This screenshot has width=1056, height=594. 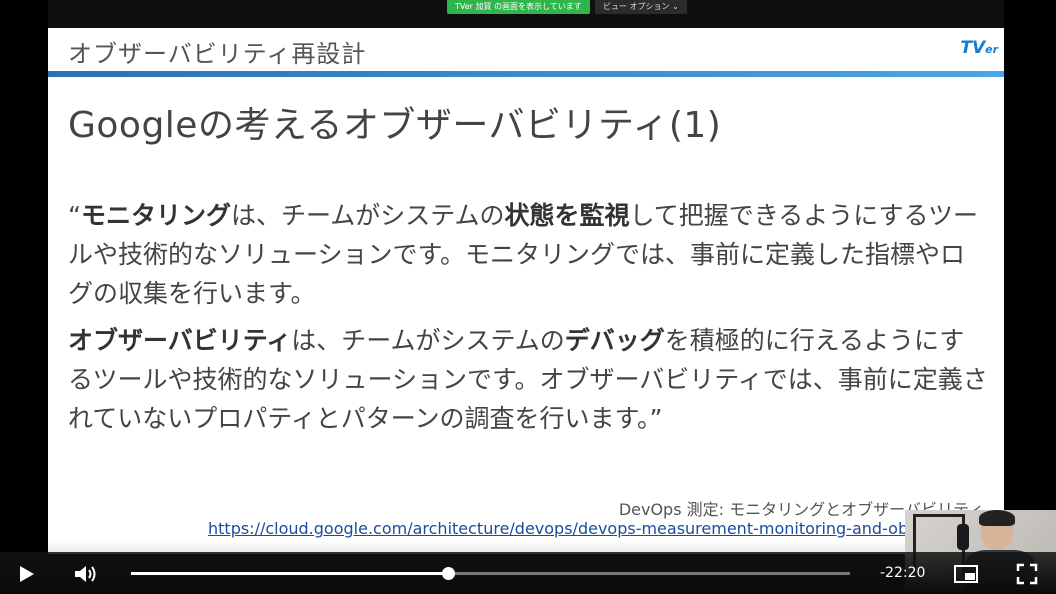 What do you see at coordinates (449, 573) in the screenshot?
I see `seek-handle` at bounding box center [449, 573].